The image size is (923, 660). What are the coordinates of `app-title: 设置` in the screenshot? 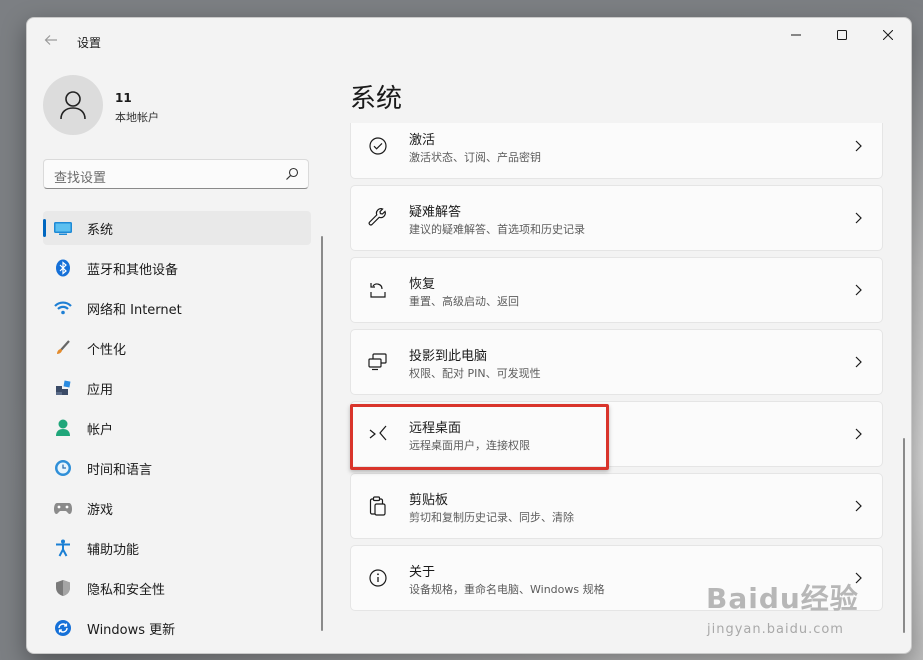 It's located at (89, 43).